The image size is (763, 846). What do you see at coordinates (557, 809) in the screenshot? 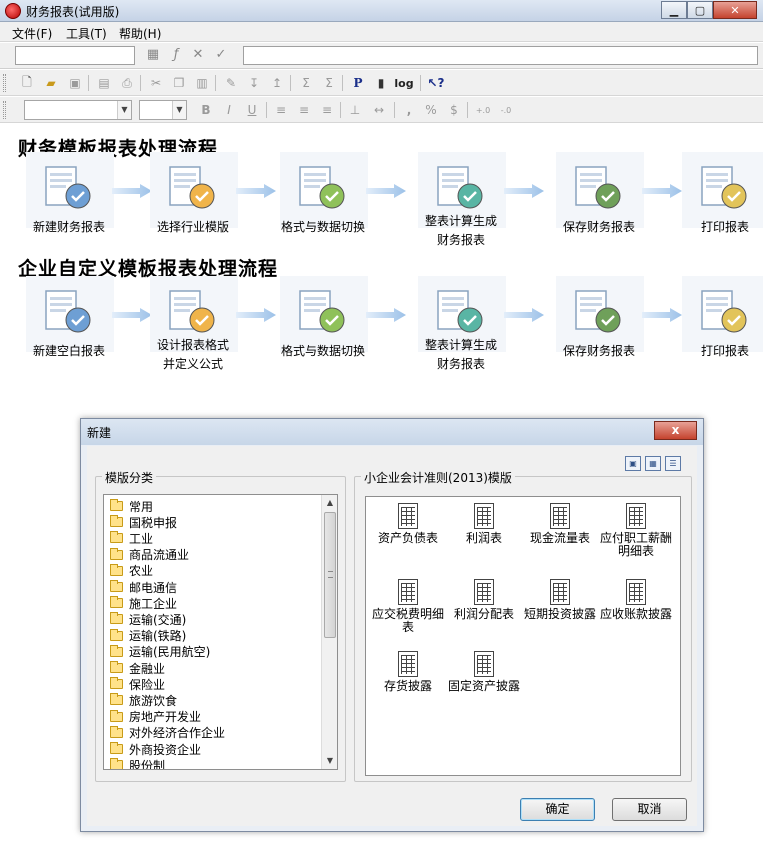
I see `ok-button: 确定` at bounding box center [557, 809].